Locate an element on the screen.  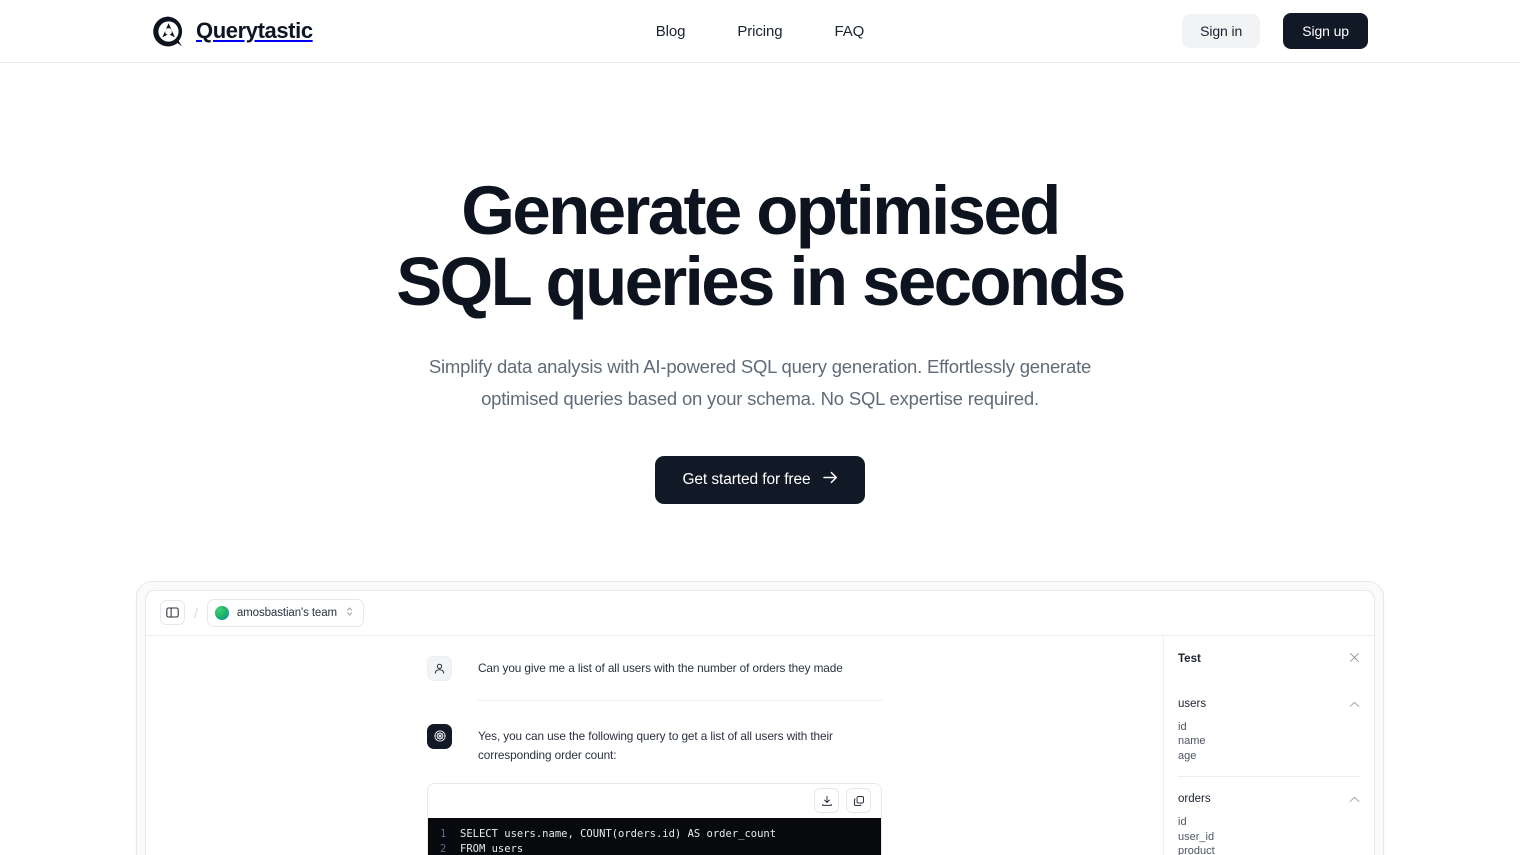
schema-field: product is located at coordinates (1196, 850).